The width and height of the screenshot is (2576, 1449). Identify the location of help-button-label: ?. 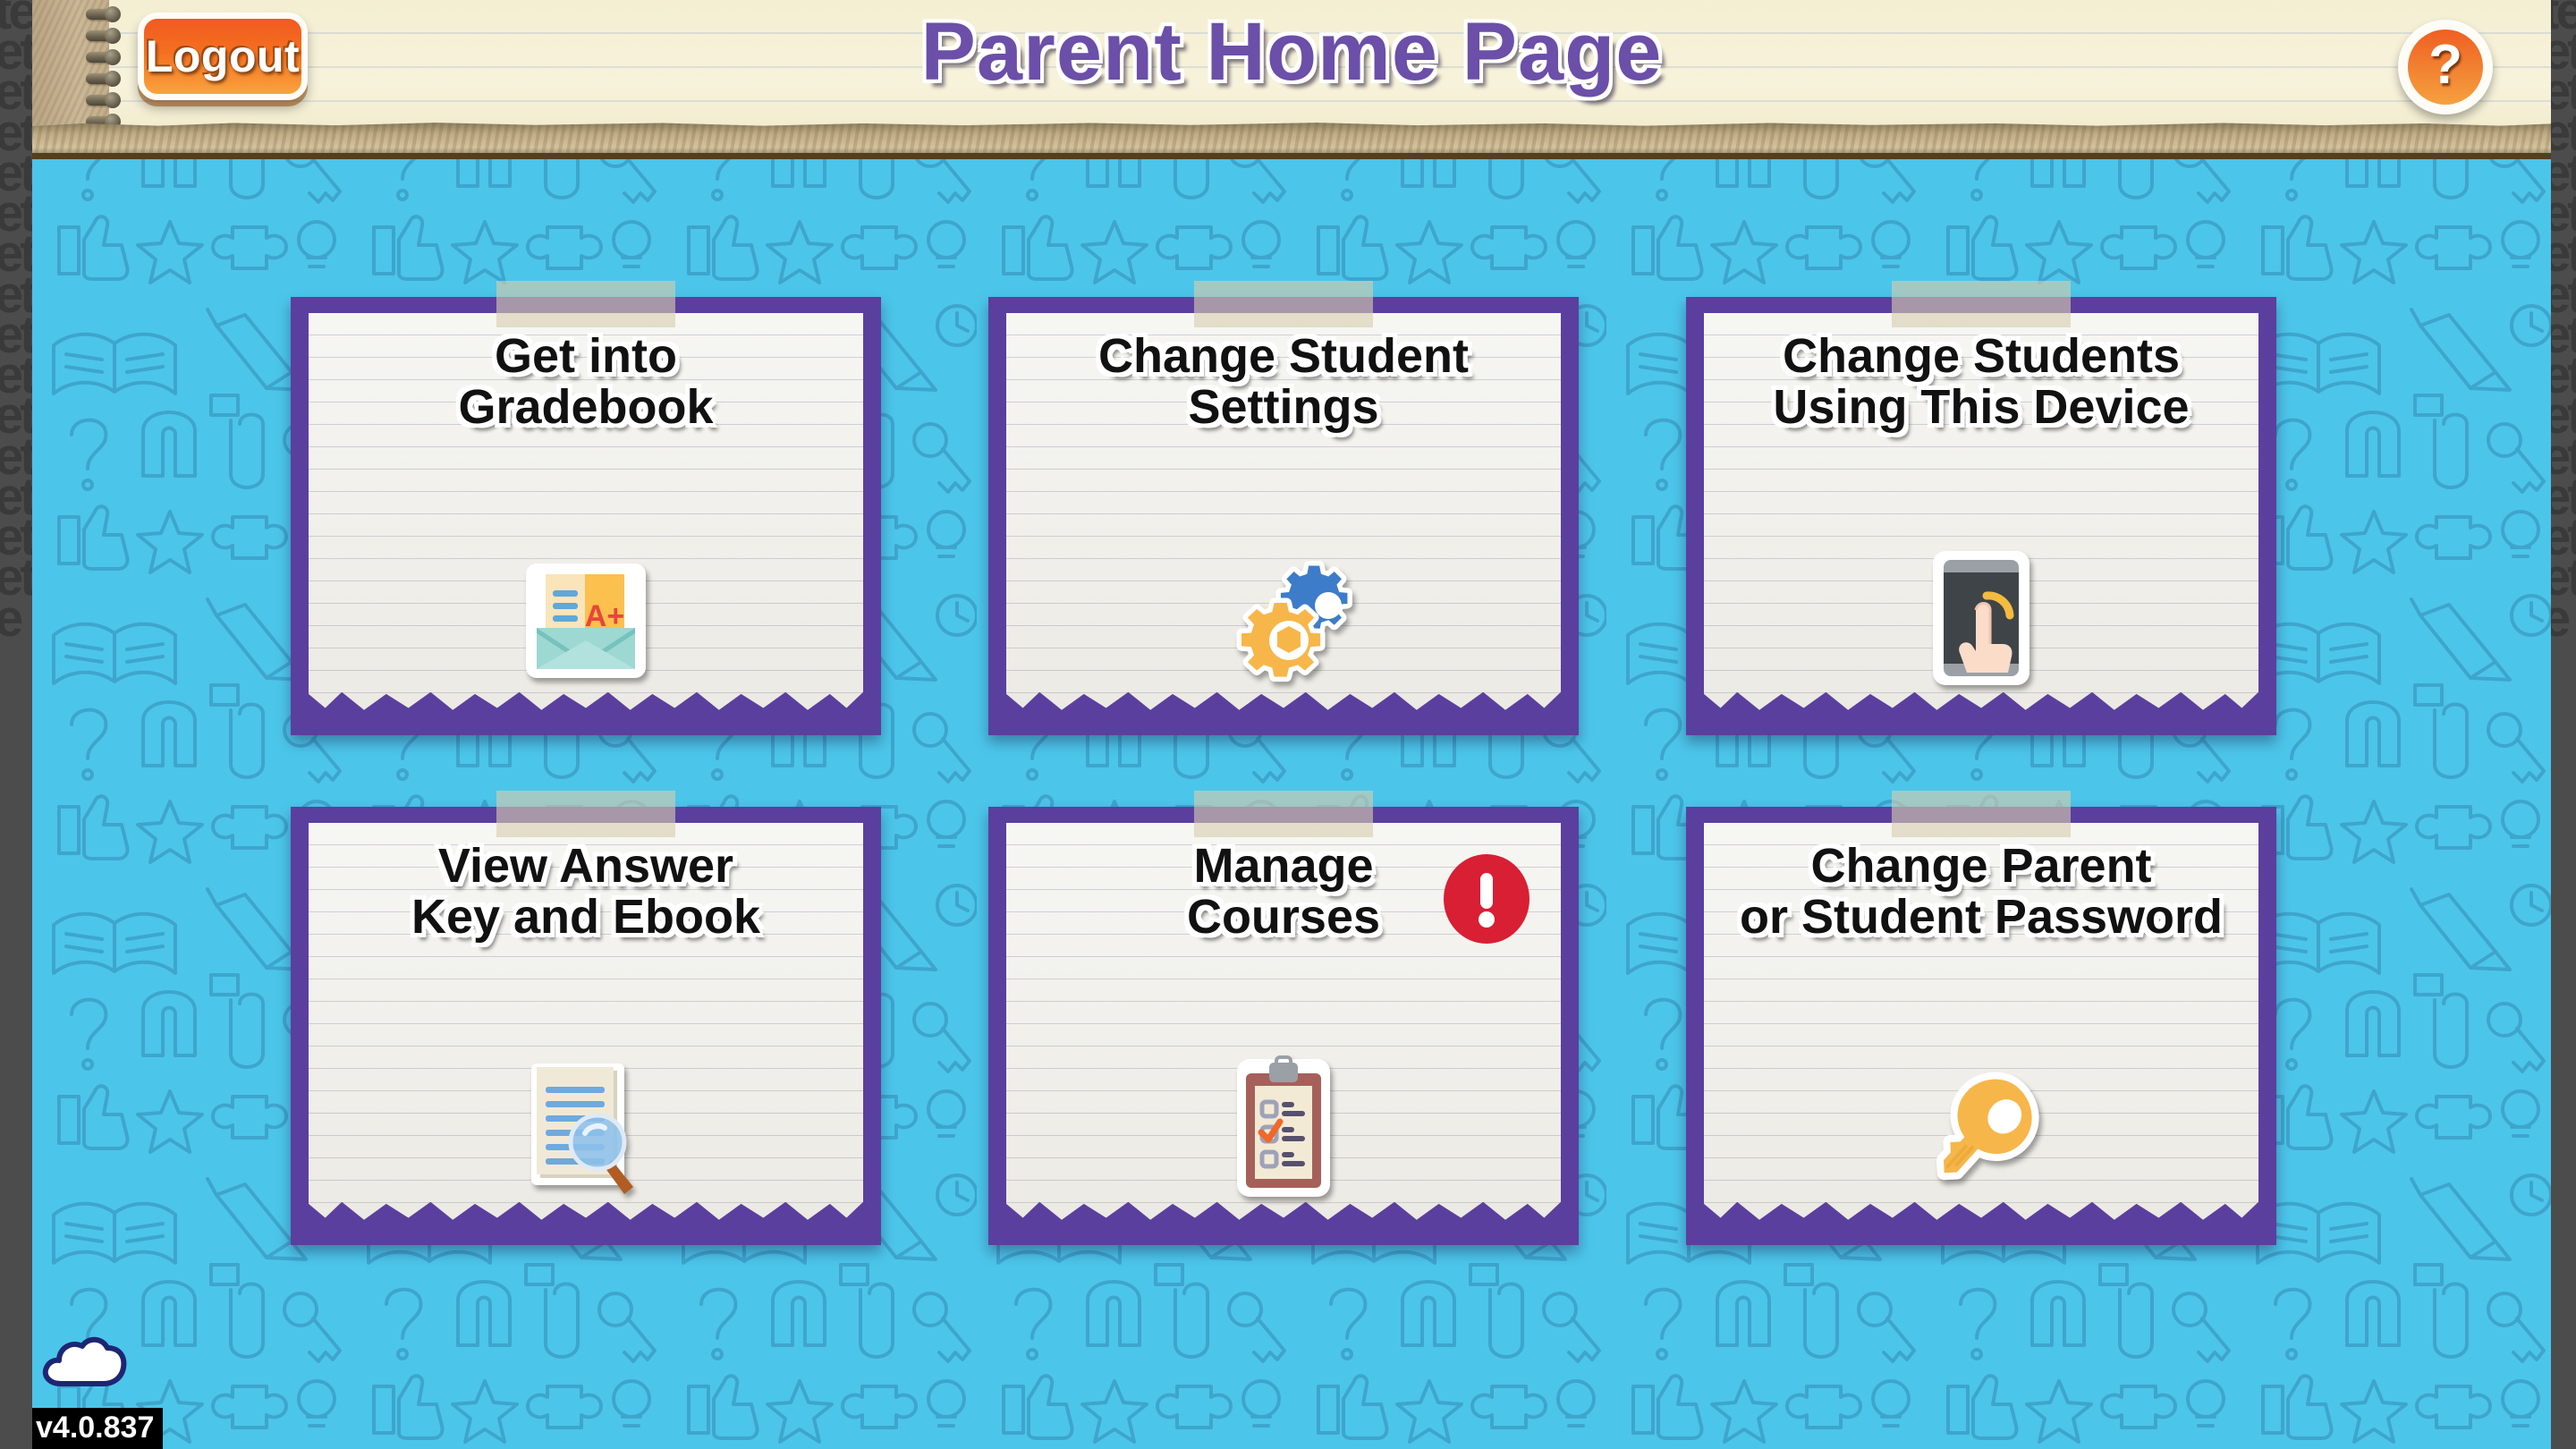
(2445, 65).